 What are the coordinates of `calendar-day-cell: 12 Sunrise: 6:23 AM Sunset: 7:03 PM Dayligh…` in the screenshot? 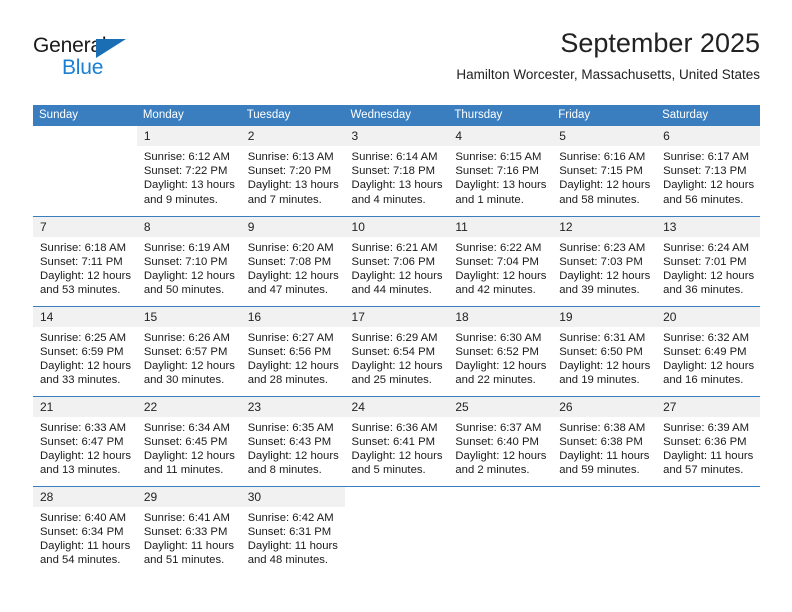 It's located at (604, 260).